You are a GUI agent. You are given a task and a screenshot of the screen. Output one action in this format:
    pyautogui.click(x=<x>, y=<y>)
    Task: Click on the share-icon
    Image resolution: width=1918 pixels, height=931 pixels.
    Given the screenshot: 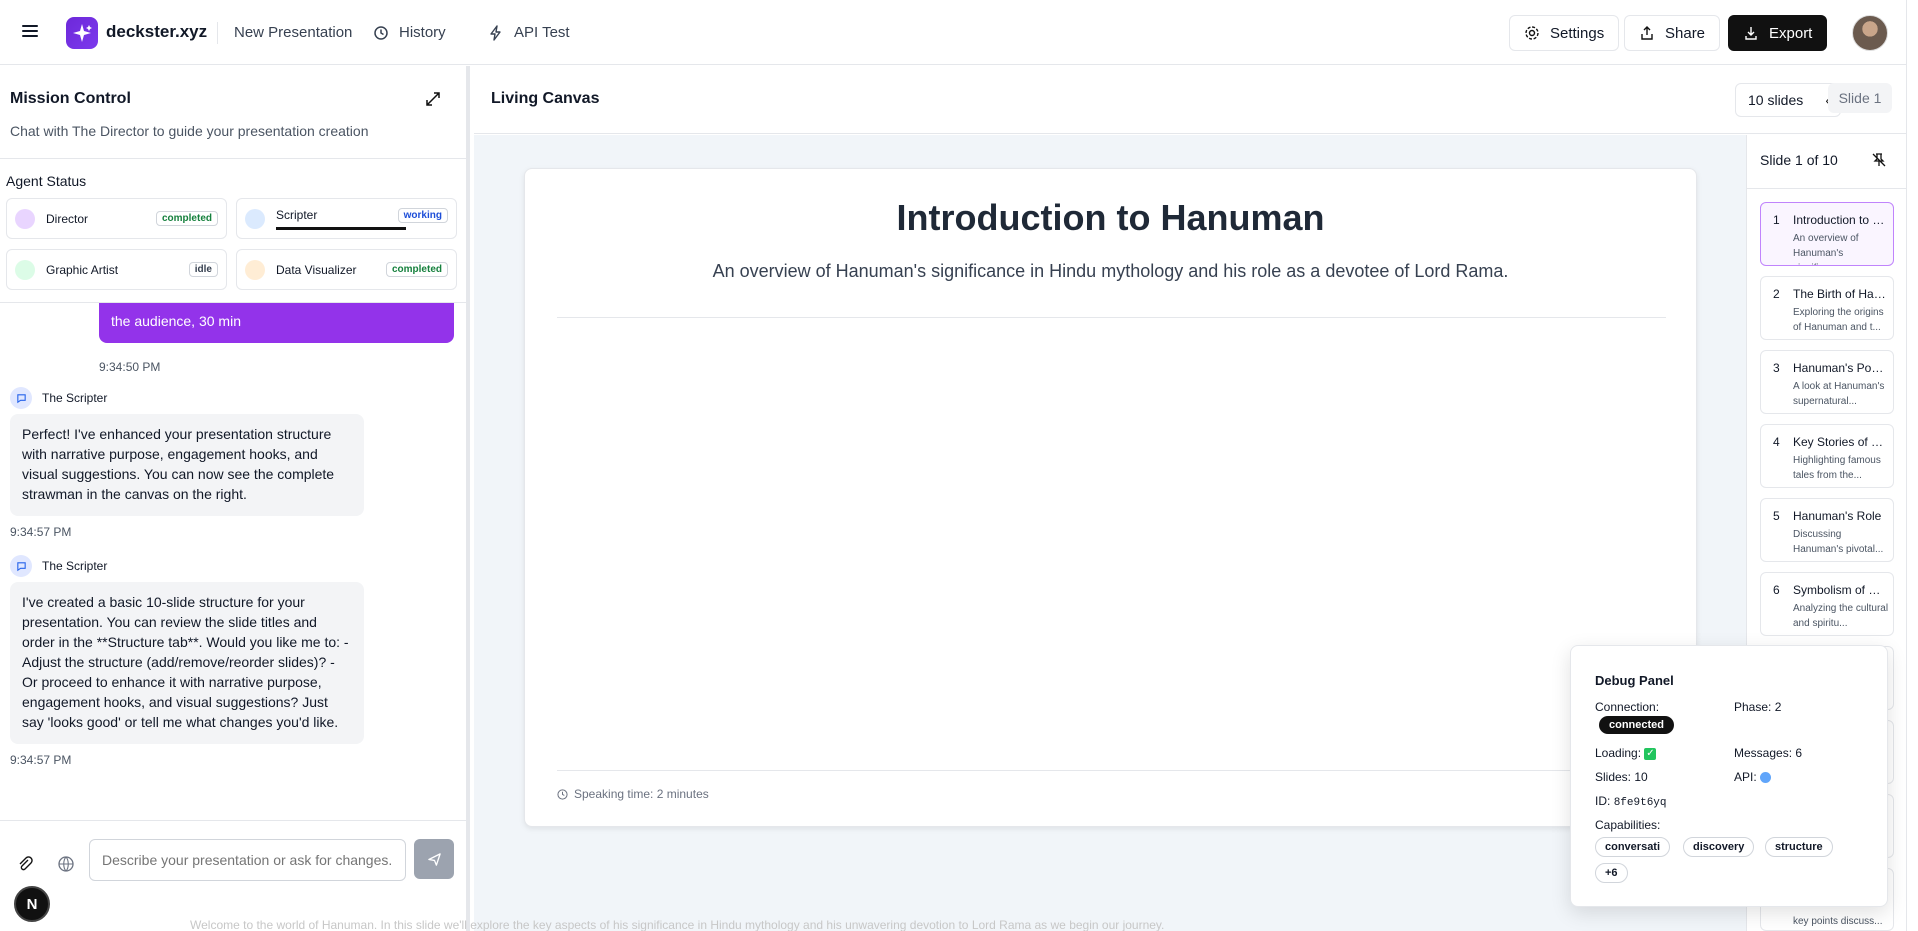 What is the action you would take?
    pyautogui.click(x=1647, y=33)
    